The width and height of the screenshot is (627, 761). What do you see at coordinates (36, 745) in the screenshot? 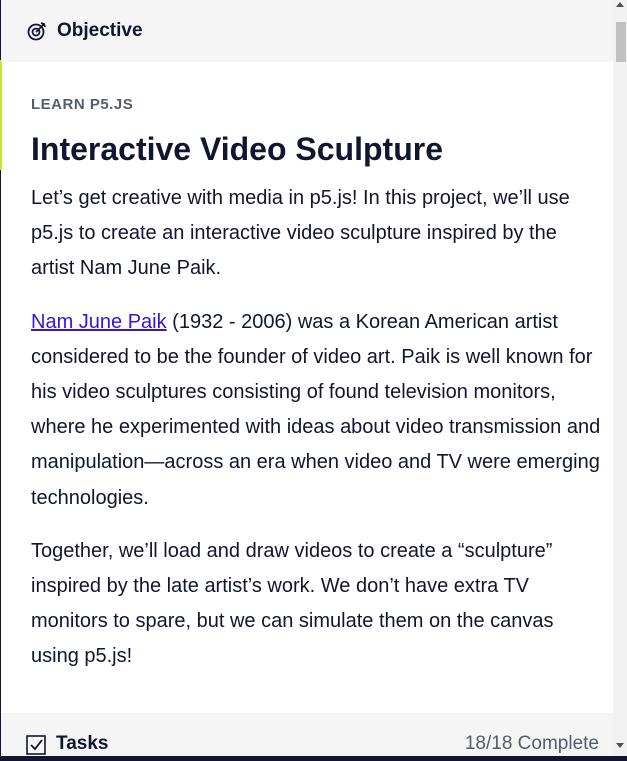
I see `checkbox-icon` at bounding box center [36, 745].